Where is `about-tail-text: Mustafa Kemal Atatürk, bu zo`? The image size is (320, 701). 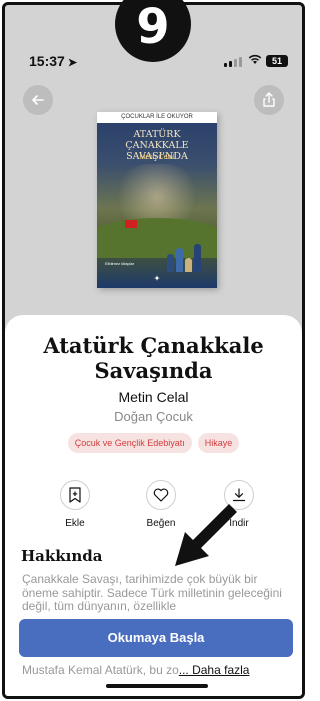 about-tail-text: Mustafa Kemal Atatürk, bu zo is located at coordinates (100, 670).